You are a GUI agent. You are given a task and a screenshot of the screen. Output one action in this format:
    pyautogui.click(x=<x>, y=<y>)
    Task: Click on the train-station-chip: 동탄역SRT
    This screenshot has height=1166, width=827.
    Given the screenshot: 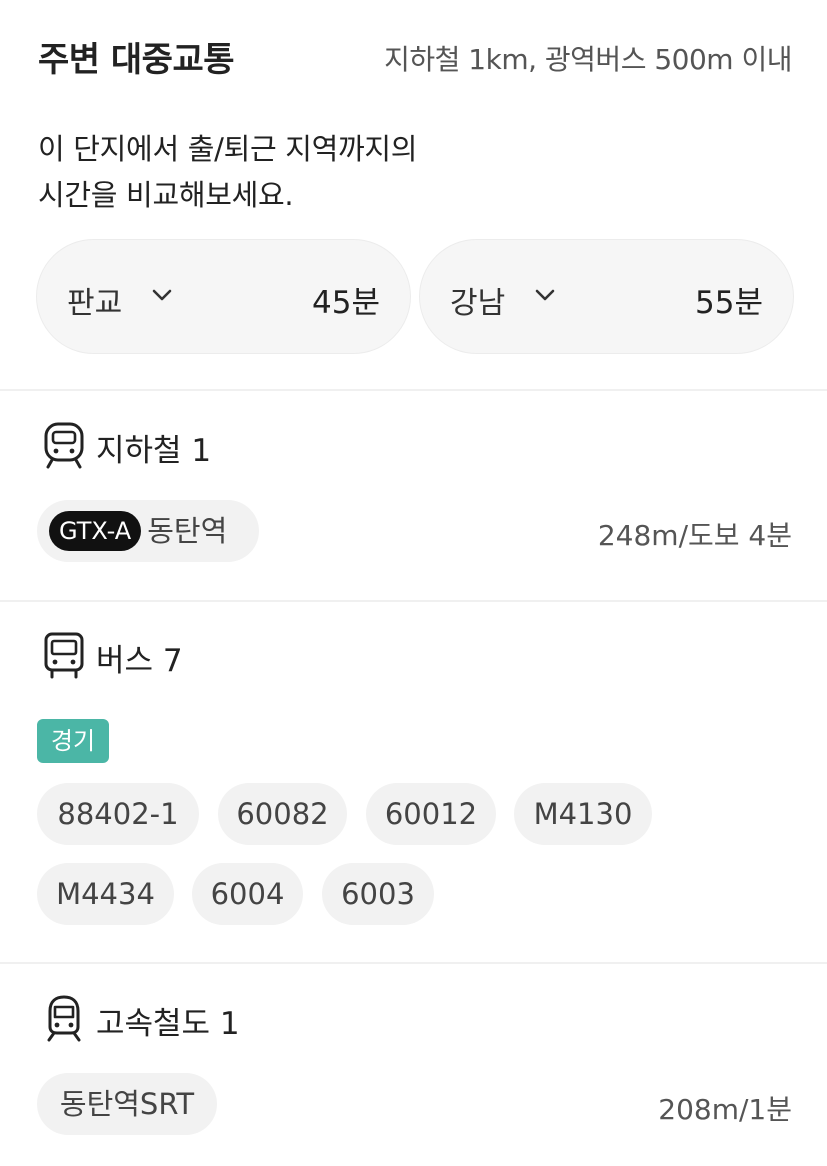 What is the action you would take?
    pyautogui.click(x=127, y=1104)
    